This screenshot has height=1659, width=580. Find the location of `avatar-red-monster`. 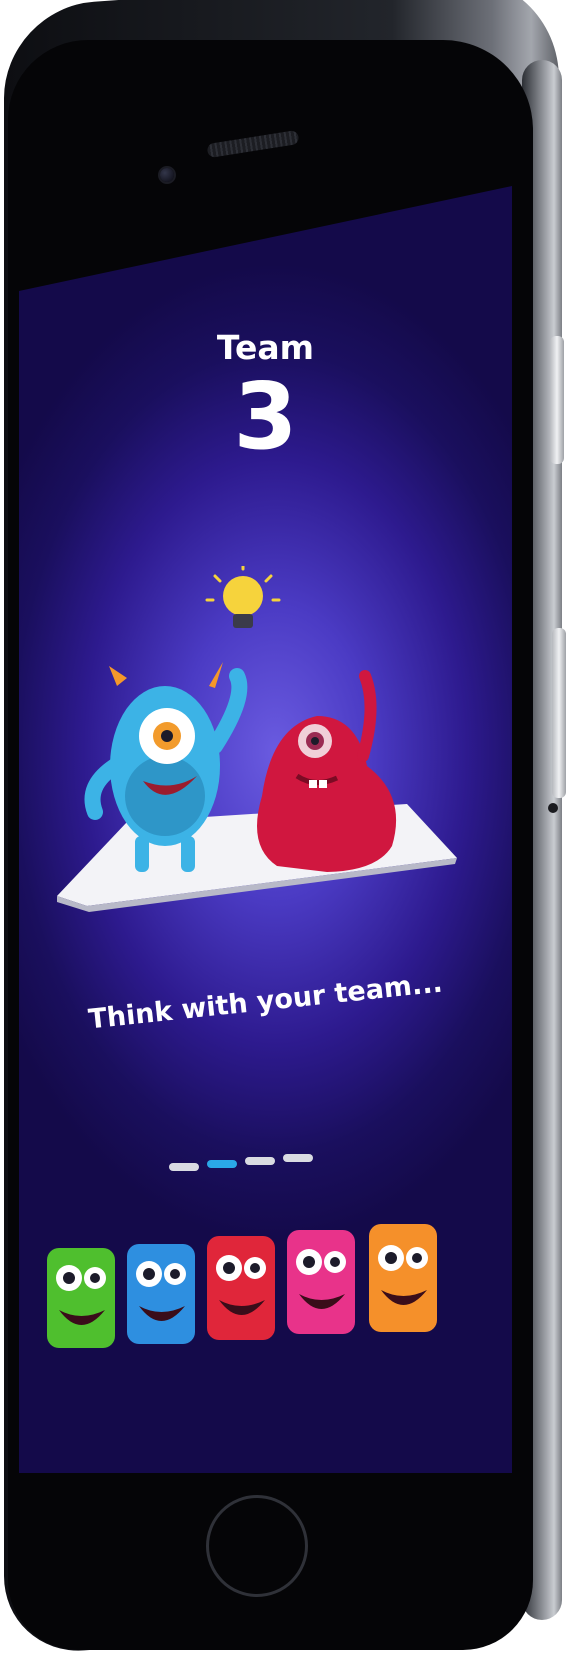

avatar-red-monster is located at coordinates (241, 1288).